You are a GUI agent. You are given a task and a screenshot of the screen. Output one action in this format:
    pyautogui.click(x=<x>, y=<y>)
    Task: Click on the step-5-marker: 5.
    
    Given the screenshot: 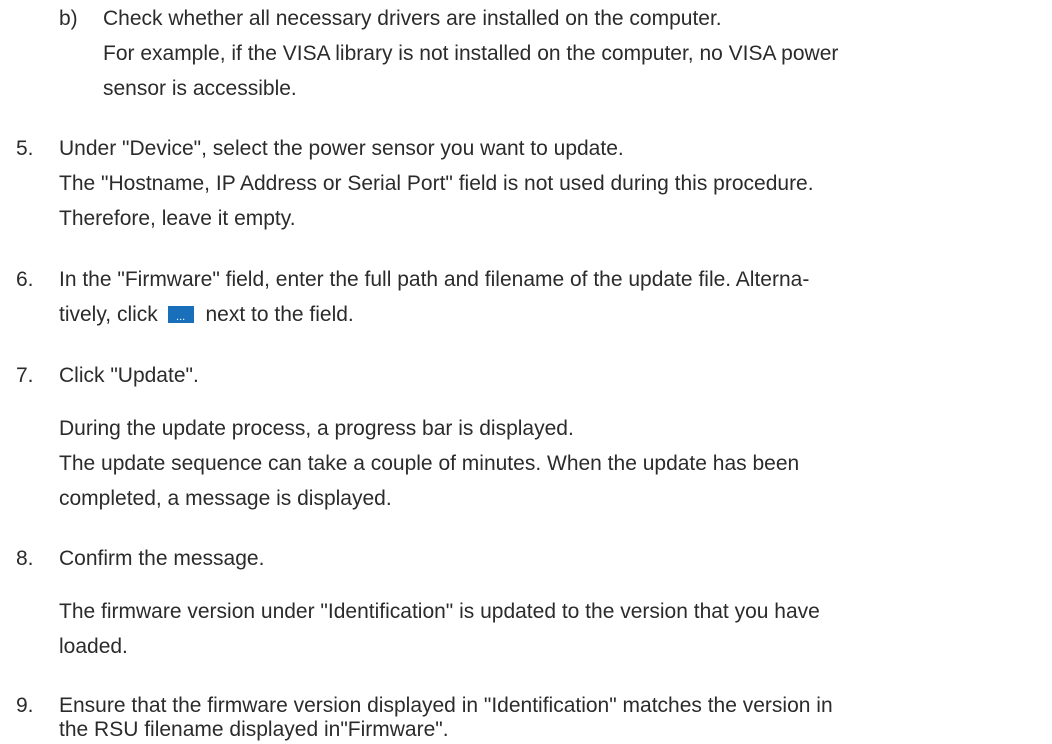 What is the action you would take?
    pyautogui.click(x=25, y=148)
    